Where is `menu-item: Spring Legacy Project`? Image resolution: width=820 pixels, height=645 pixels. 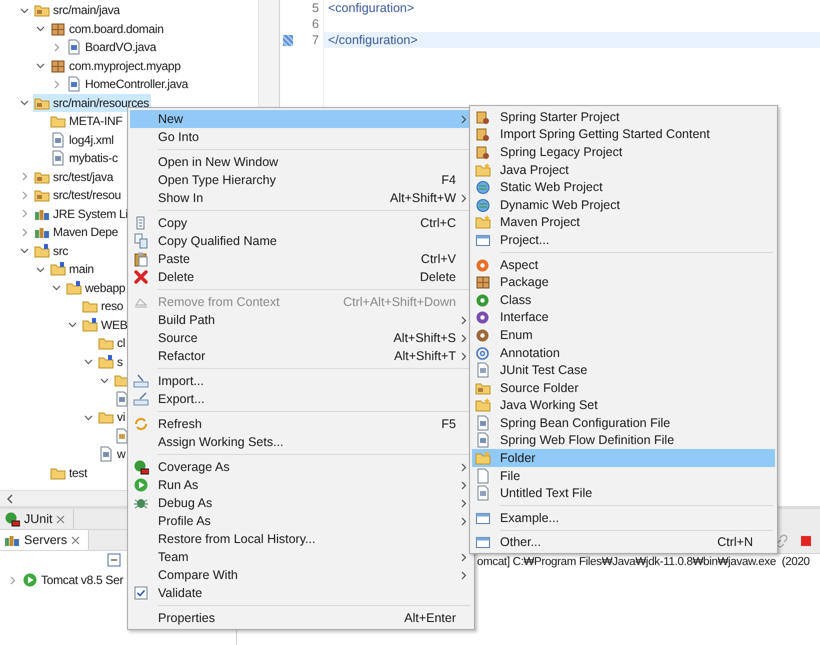
menu-item: Spring Legacy Project is located at coordinates (623, 152).